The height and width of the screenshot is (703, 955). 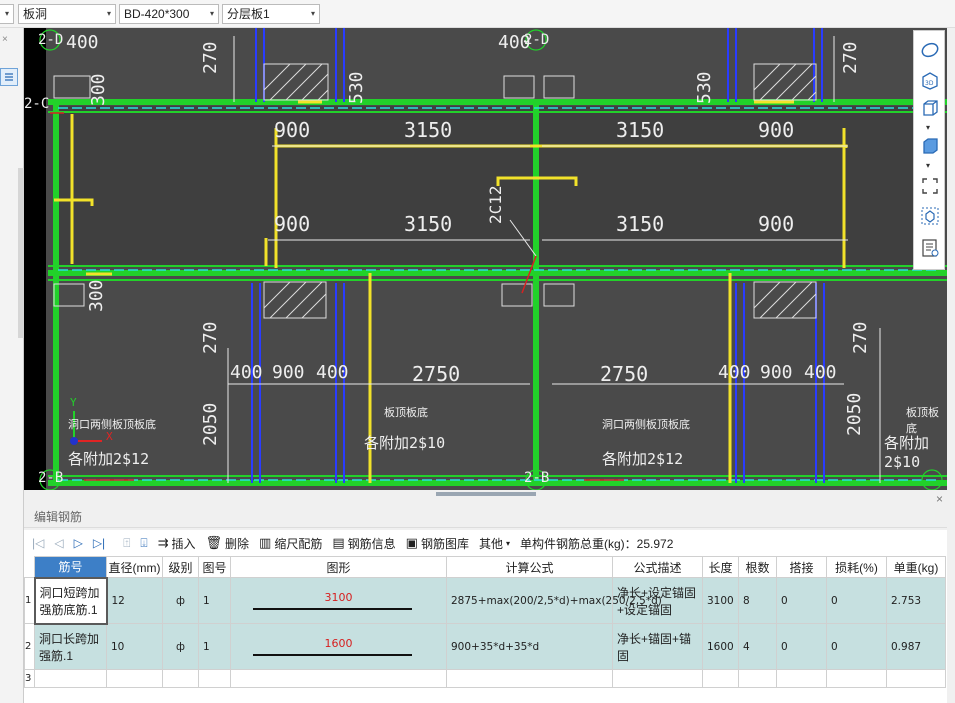 I want to click on description-cell: 净长+设定锚固+设定锚固, so click(x=657, y=600).